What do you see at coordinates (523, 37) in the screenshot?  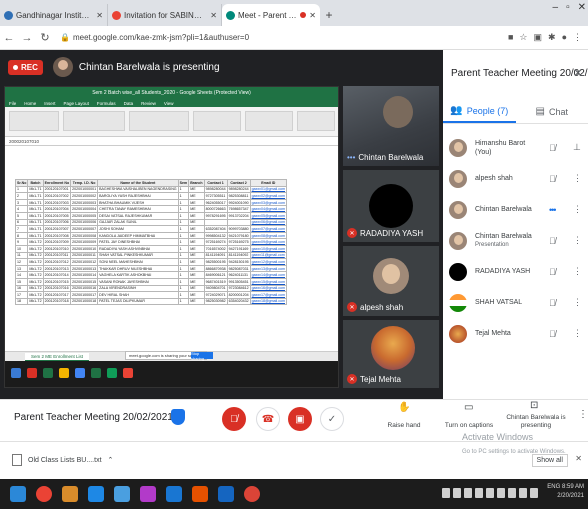 I see `star-icon: ☆` at bounding box center [523, 37].